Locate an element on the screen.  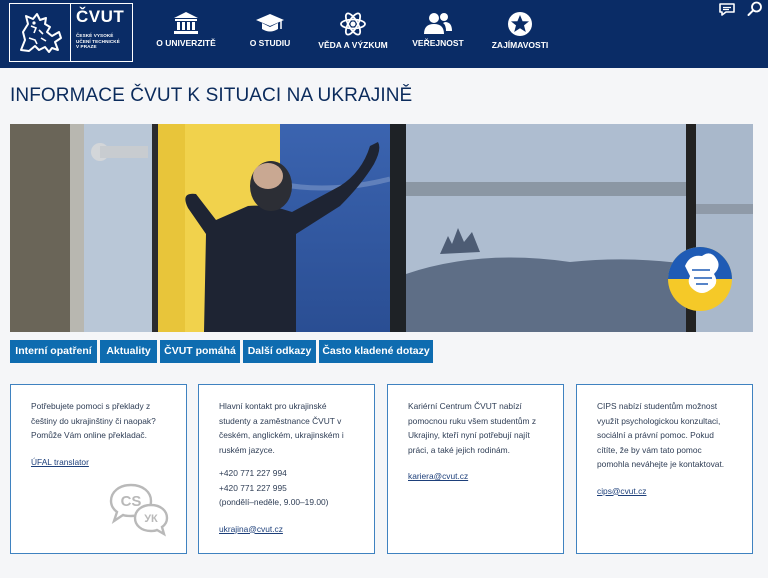
search-button is located at coordinates (755, 9).